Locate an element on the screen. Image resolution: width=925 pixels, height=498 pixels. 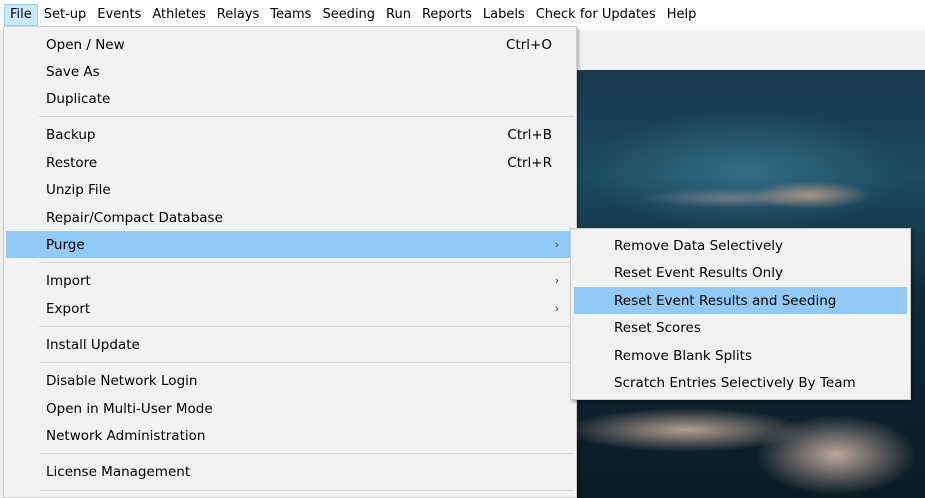
menu-item-shortcut: Ctrl+O is located at coordinates (529, 44).